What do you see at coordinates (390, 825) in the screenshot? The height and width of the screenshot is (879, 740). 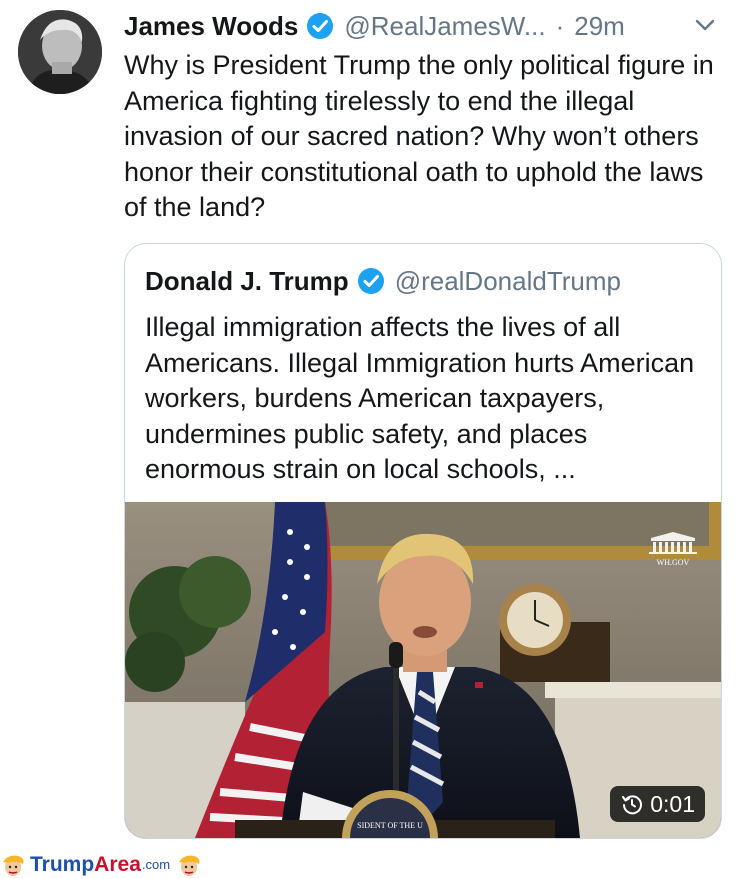 I see `podium-seal-text: SIDENT OF THE U` at bounding box center [390, 825].